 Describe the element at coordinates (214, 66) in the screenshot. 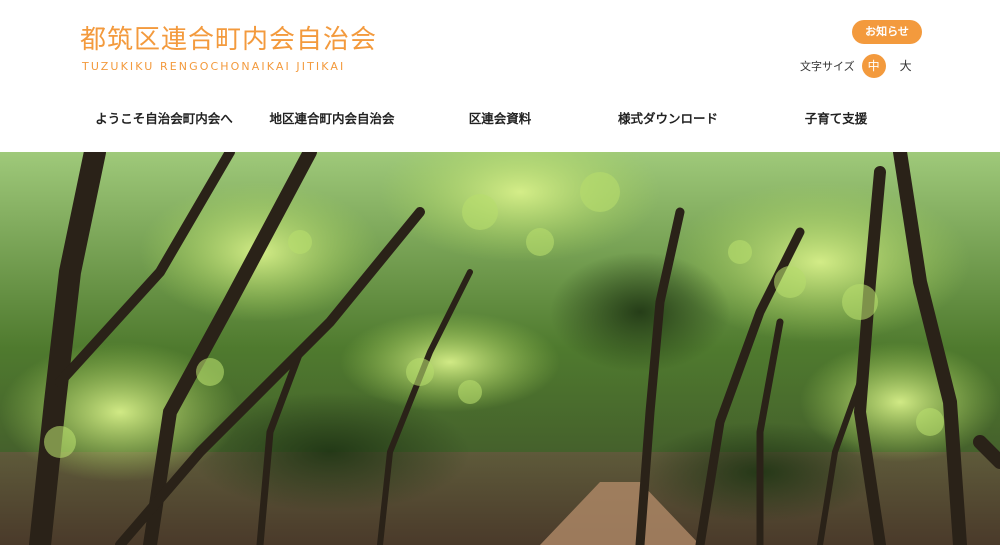

I see `site-title-en: TUZUKIKU RENGOCHONAIKAI JITIKAI` at that location.